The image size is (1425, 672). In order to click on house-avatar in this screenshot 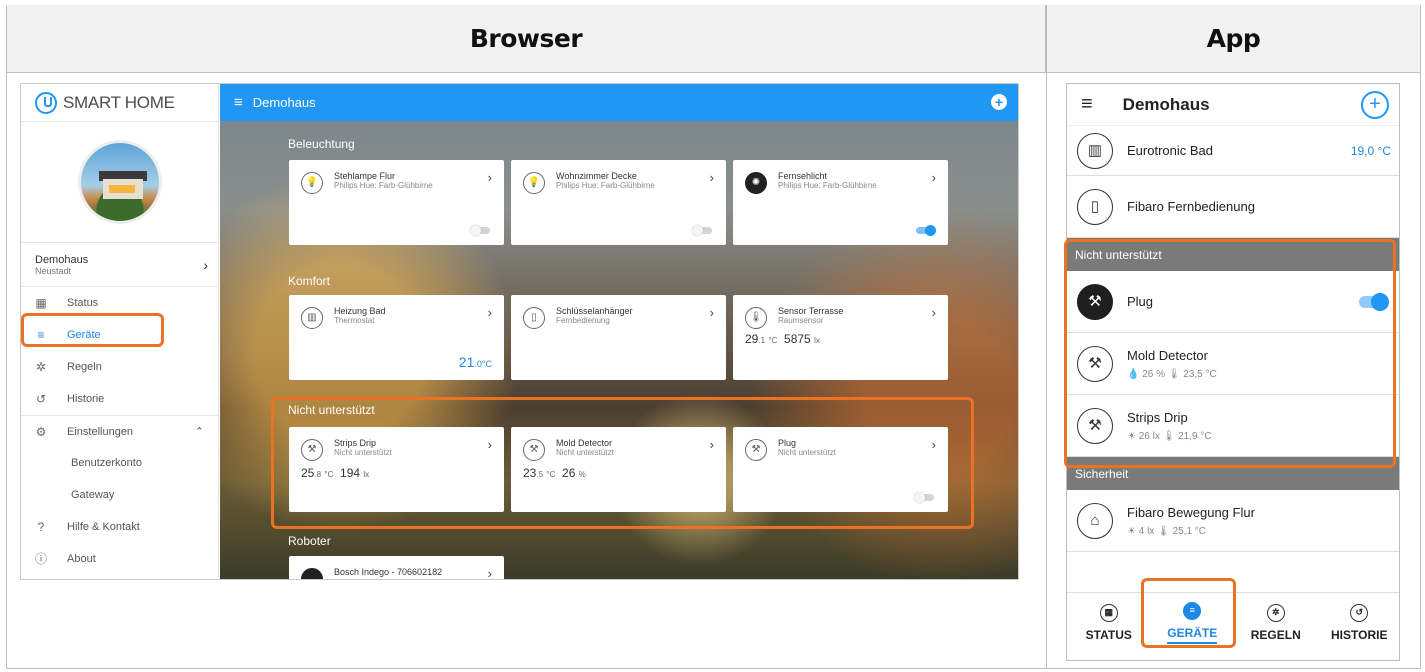, I will do `click(119, 182)`.